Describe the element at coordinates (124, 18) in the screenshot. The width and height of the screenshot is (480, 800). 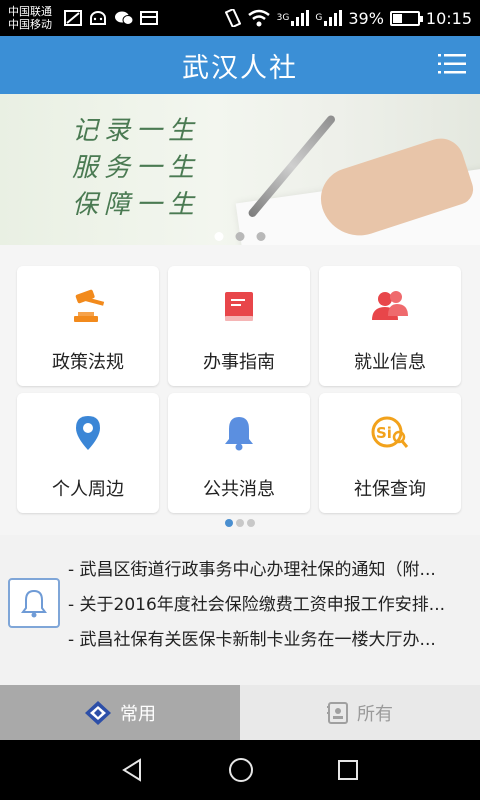
I see `wechat-icon` at that location.